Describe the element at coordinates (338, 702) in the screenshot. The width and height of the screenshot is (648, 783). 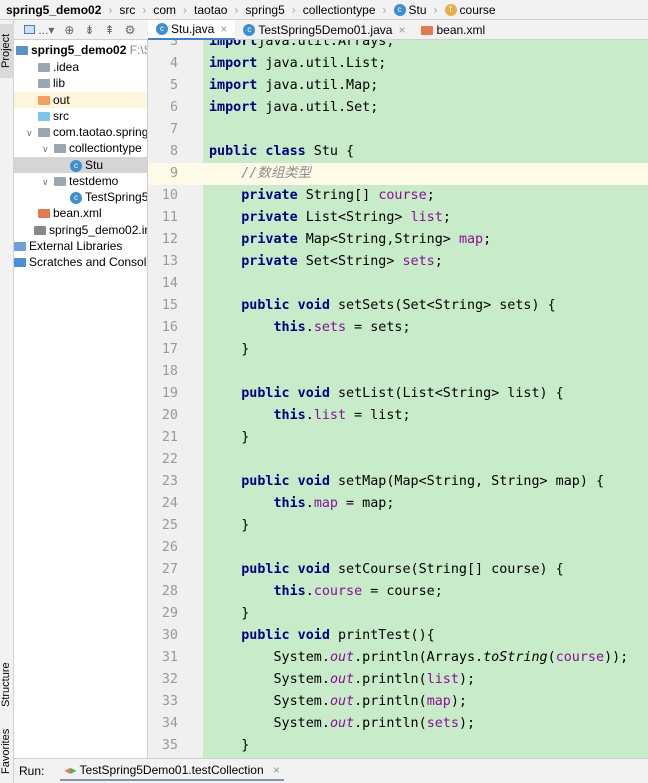
I see `code-text: System.out.println(map);` at that location.